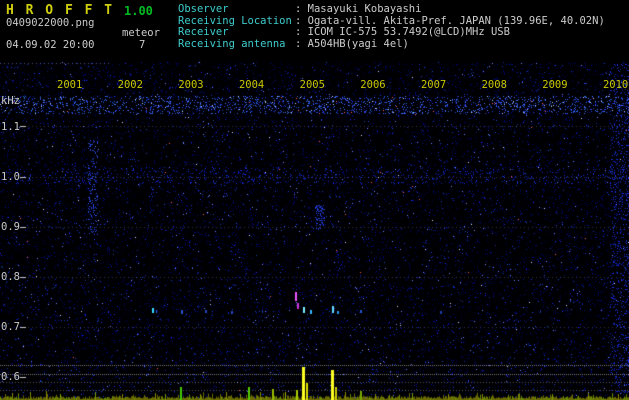 The height and width of the screenshot is (400, 629). I want to click on app-version: 1.00, so click(138, 11).